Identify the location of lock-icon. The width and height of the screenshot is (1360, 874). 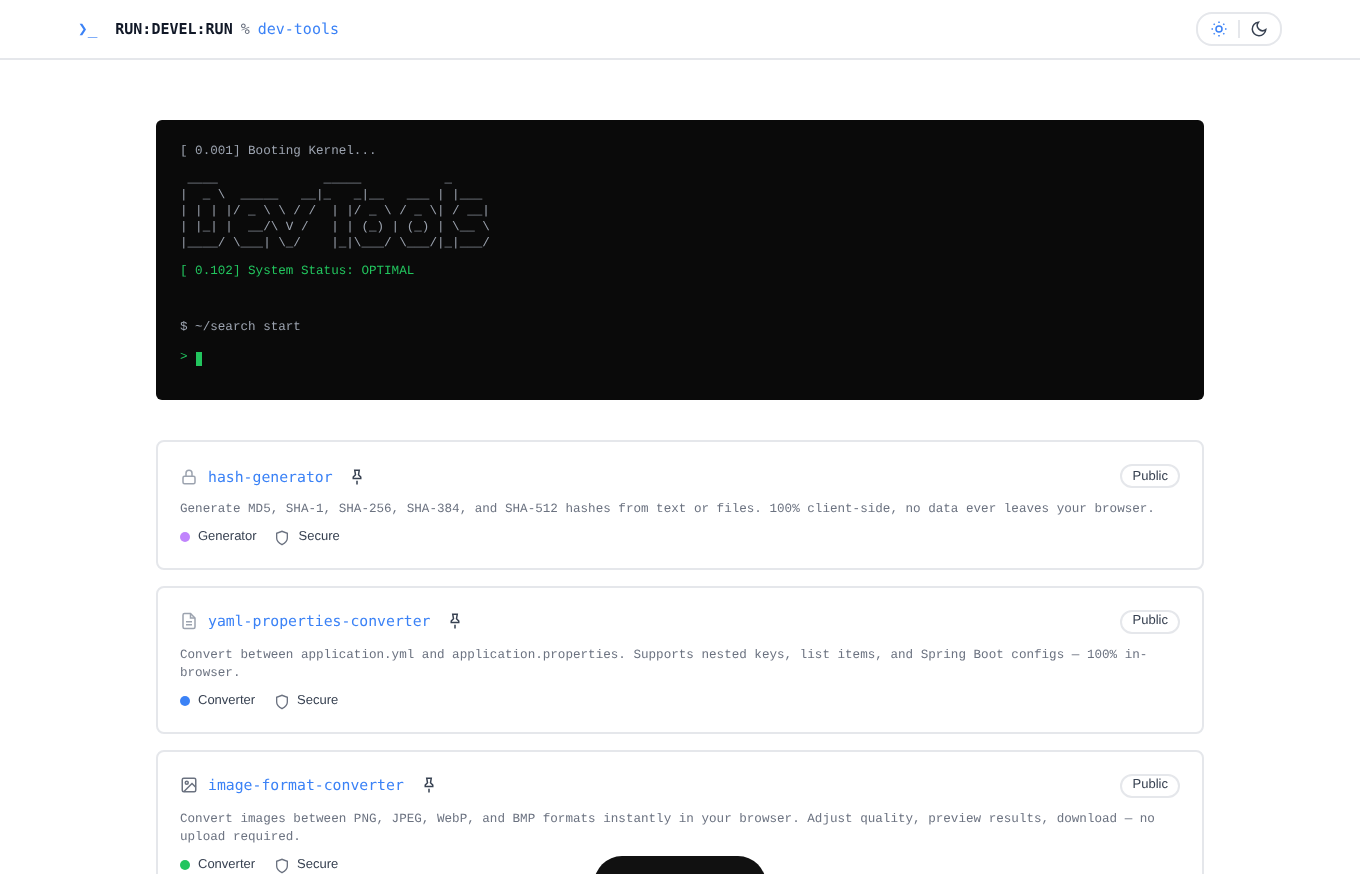
(189, 476).